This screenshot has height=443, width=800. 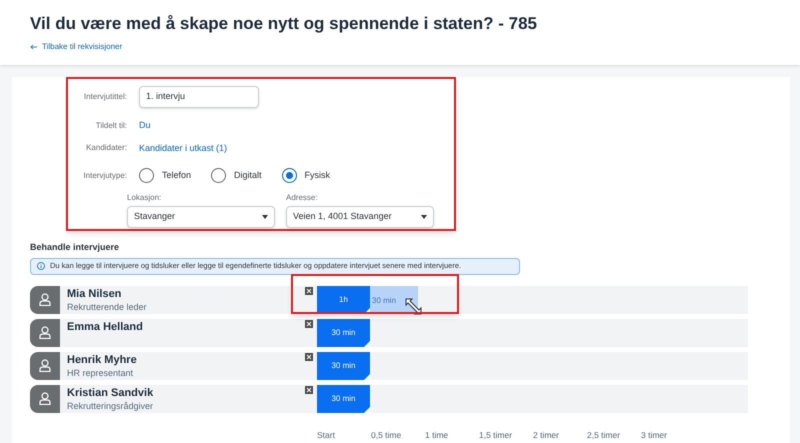 What do you see at coordinates (110, 406) in the screenshot?
I see `interviewer-role: Rekrutteringsrådgiver` at bounding box center [110, 406].